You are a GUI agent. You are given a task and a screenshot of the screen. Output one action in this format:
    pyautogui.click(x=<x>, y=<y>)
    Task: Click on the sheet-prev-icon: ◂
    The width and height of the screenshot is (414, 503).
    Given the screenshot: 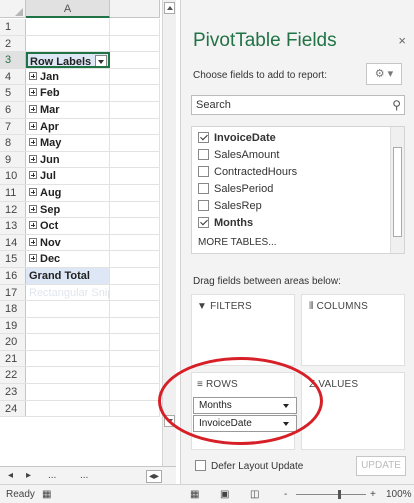 What is the action you would take?
    pyautogui.click(x=10, y=475)
    